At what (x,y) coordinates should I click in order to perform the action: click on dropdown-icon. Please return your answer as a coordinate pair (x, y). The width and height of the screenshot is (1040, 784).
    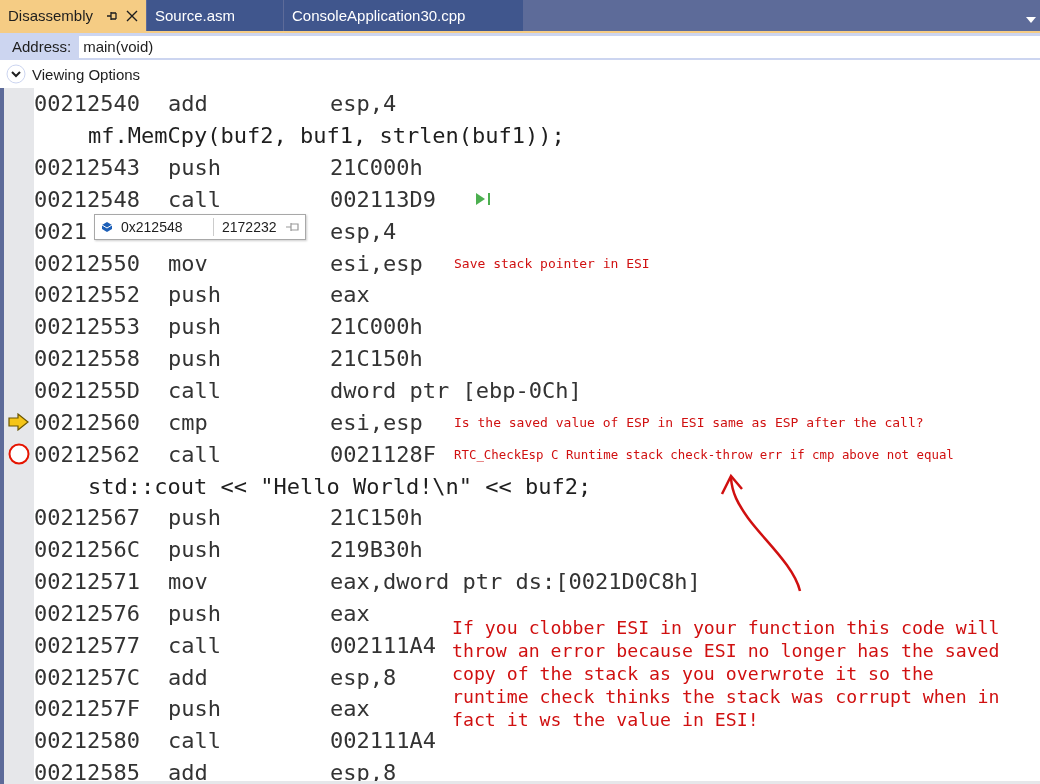
    Looking at the image, I should click on (1031, 20).